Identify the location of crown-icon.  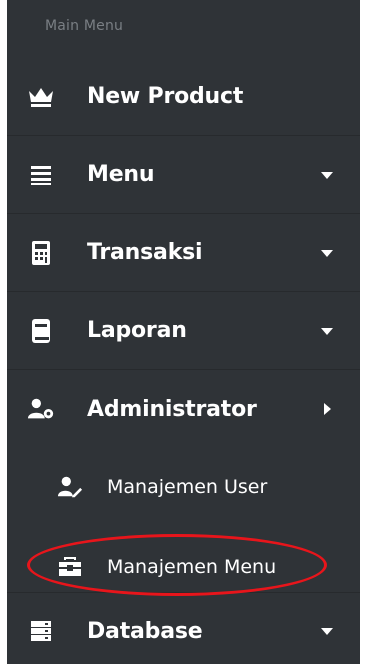
(41, 97).